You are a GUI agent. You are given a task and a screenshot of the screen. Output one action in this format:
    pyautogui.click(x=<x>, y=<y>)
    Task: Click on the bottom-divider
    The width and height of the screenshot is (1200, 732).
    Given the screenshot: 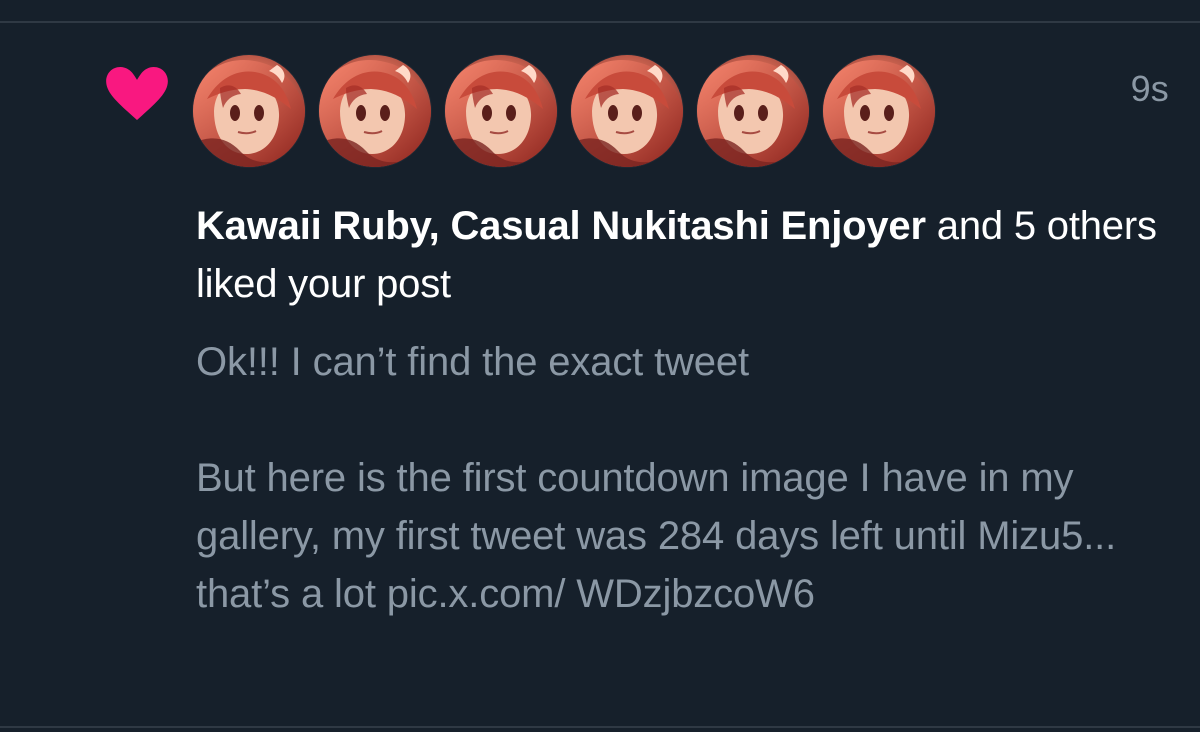 What is the action you would take?
    pyautogui.click(x=600, y=727)
    